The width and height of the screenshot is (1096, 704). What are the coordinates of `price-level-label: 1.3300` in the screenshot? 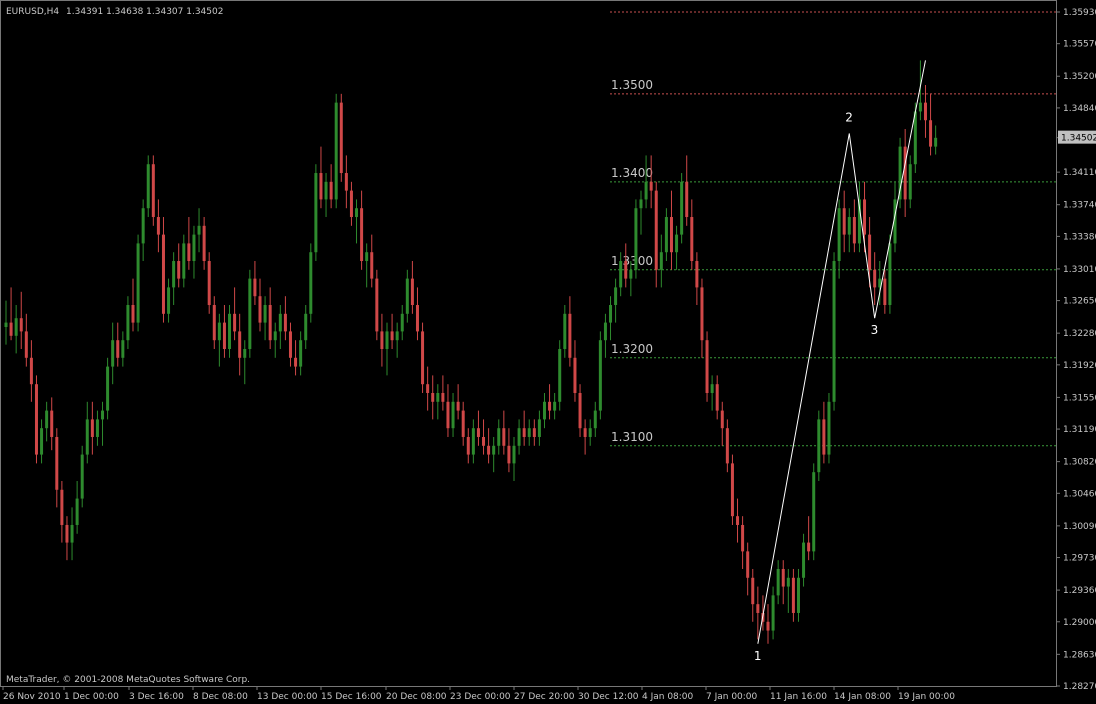 It's located at (632, 261).